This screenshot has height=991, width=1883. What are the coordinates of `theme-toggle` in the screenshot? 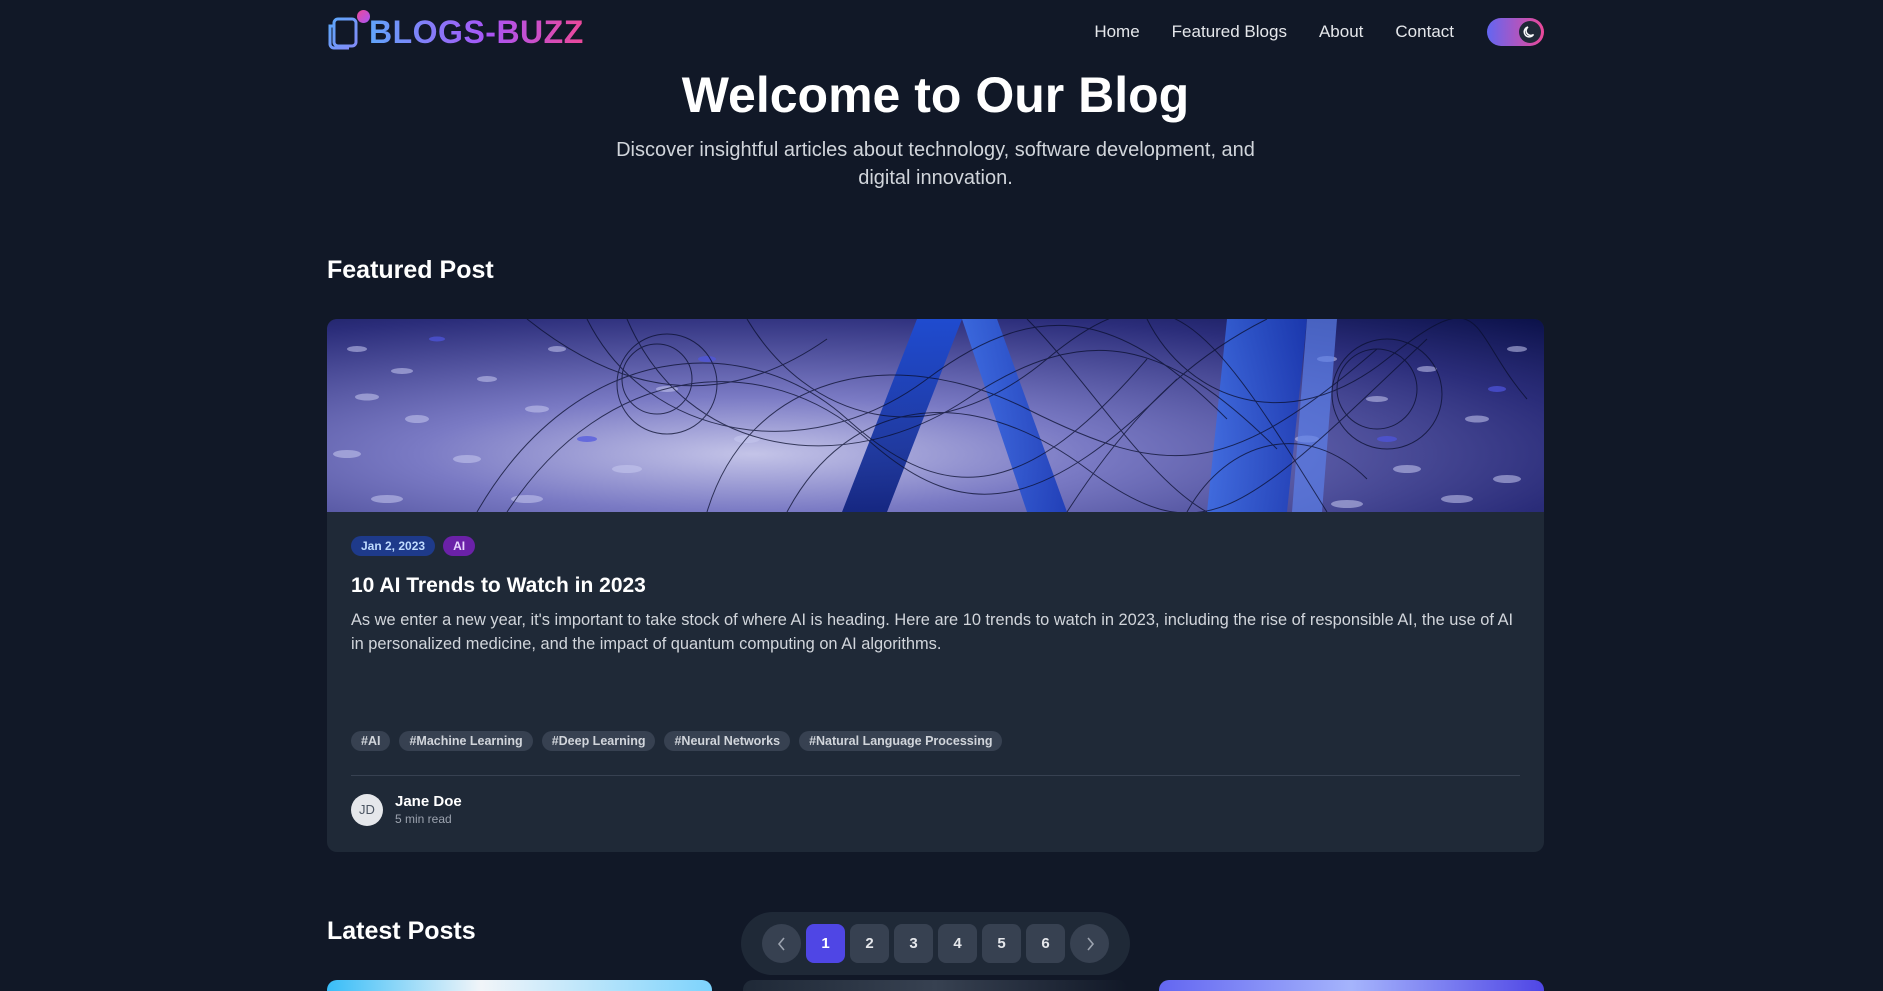 It's located at (1515, 32).